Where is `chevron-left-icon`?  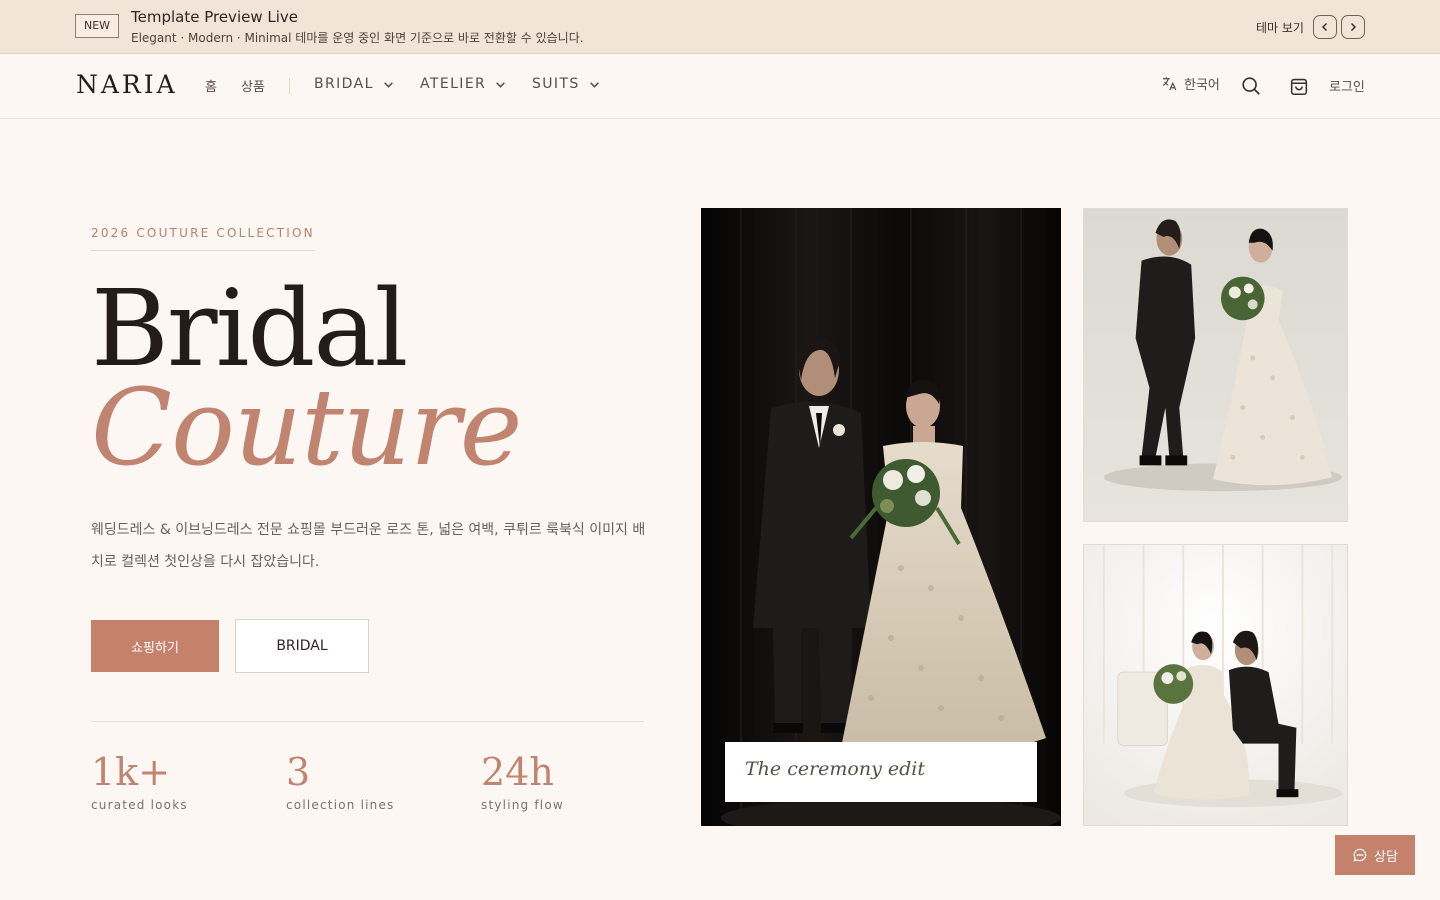
chevron-left-icon is located at coordinates (1324, 27).